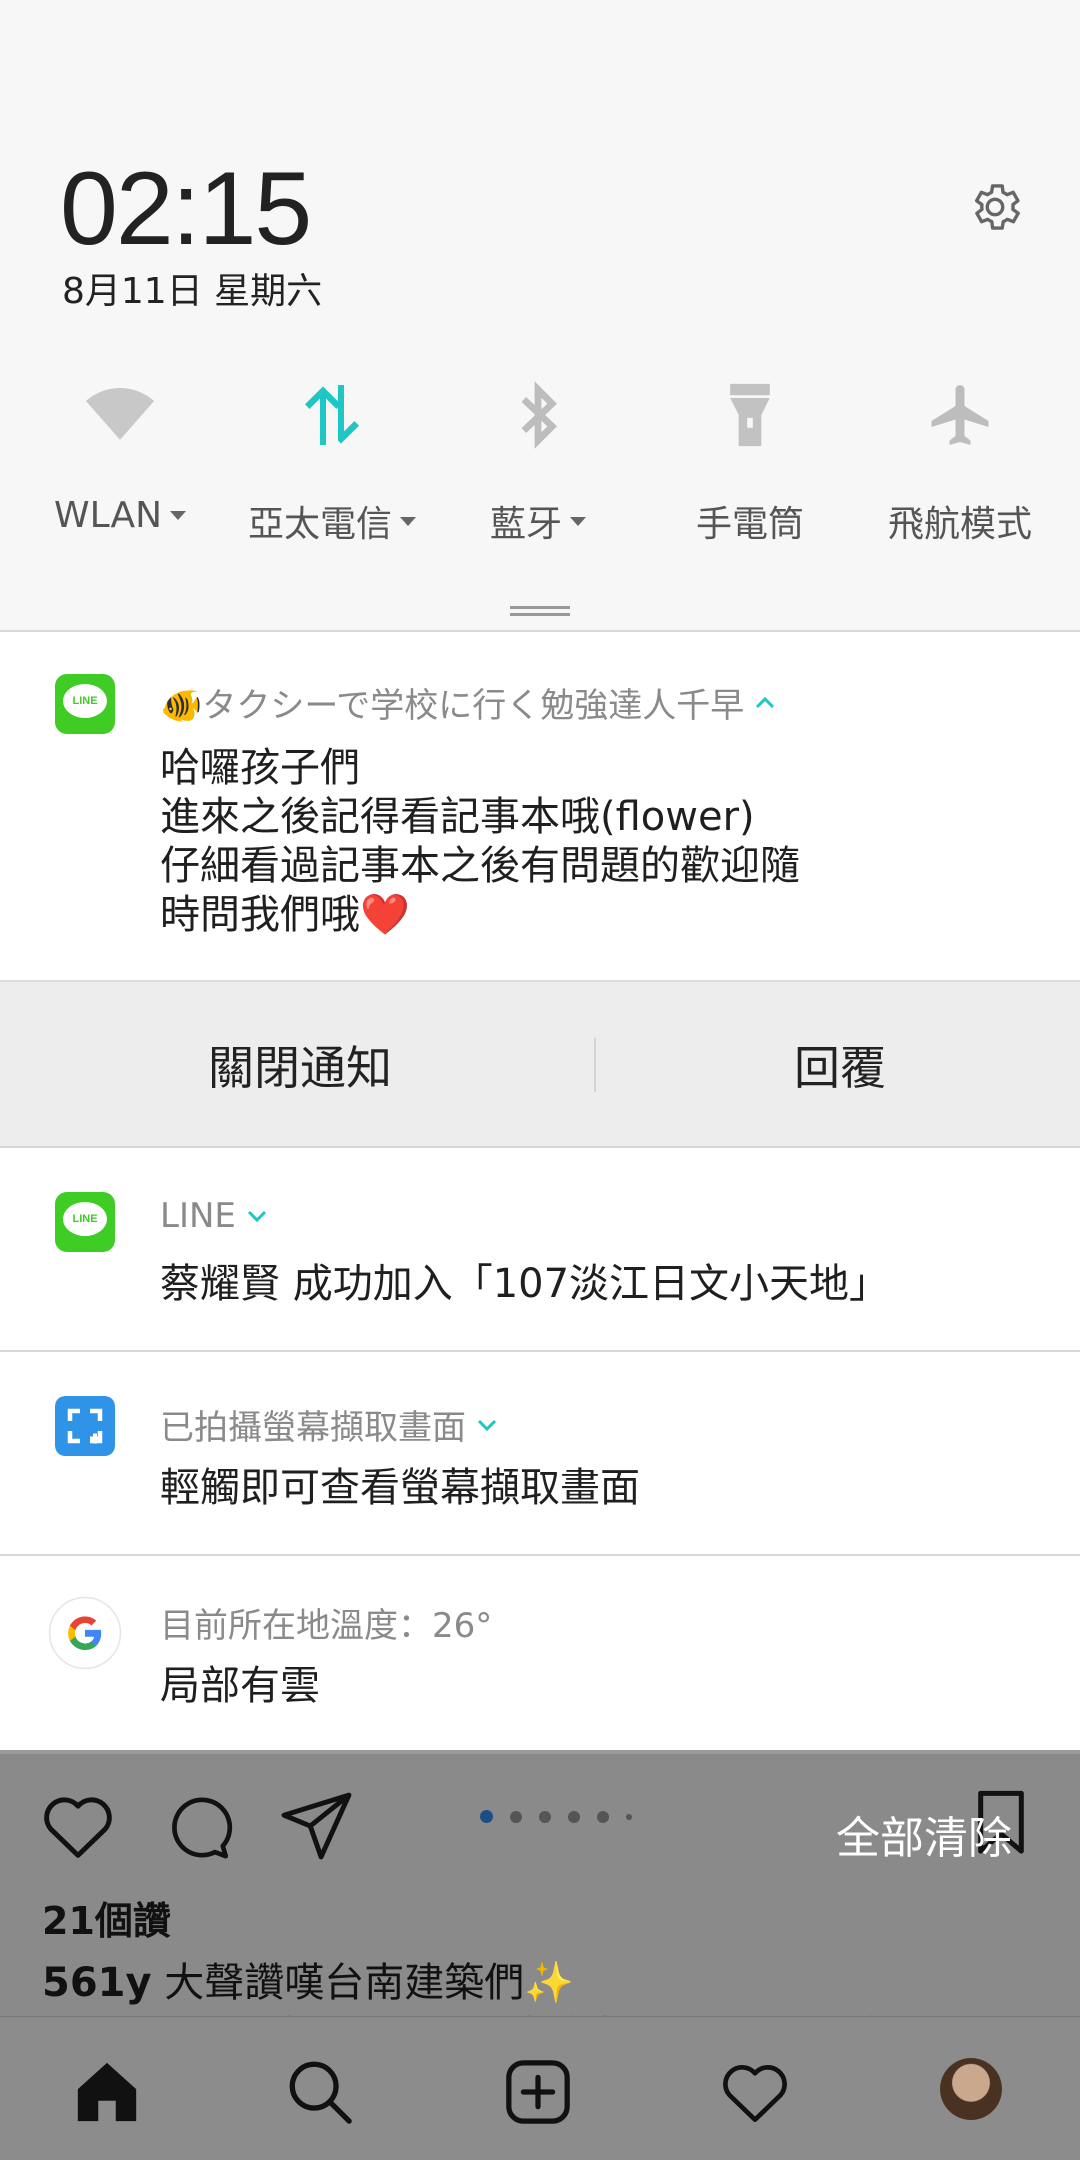 This screenshot has width=1080, height=2160. I want to click on tile-label-flashlight: 手電筒, so click(749, 524).